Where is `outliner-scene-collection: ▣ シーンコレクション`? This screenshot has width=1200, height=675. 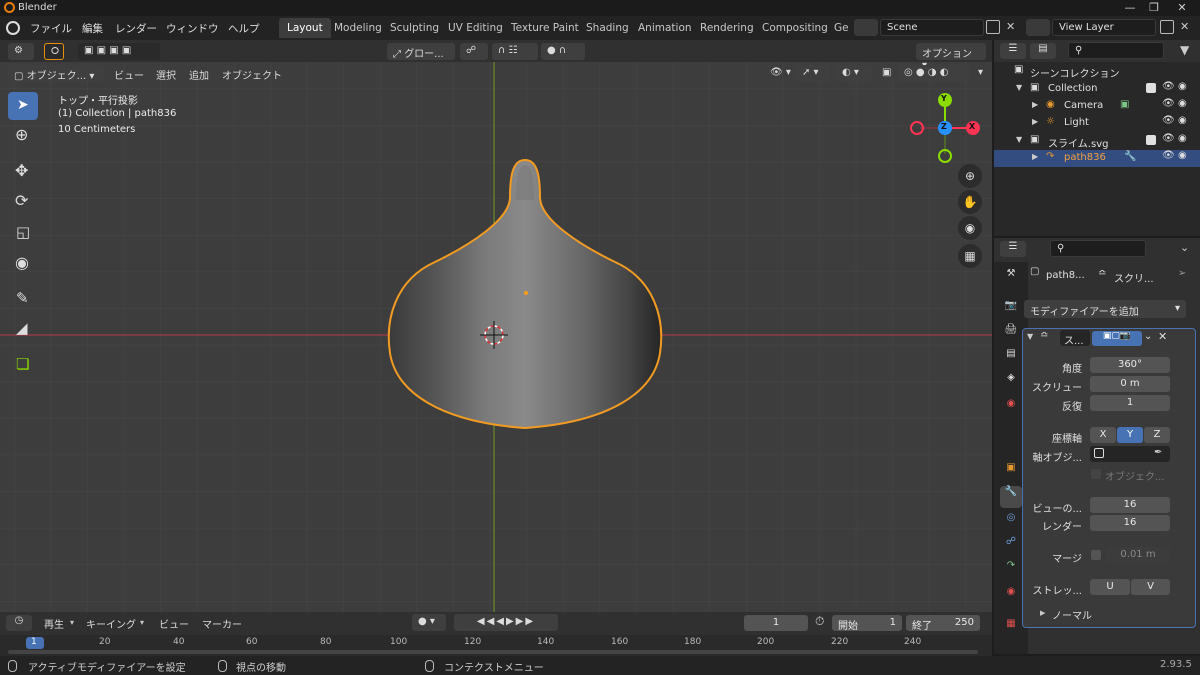 outliner-scene-collection: ▣ シーンコレクション is located at coordinates (1097, 71).